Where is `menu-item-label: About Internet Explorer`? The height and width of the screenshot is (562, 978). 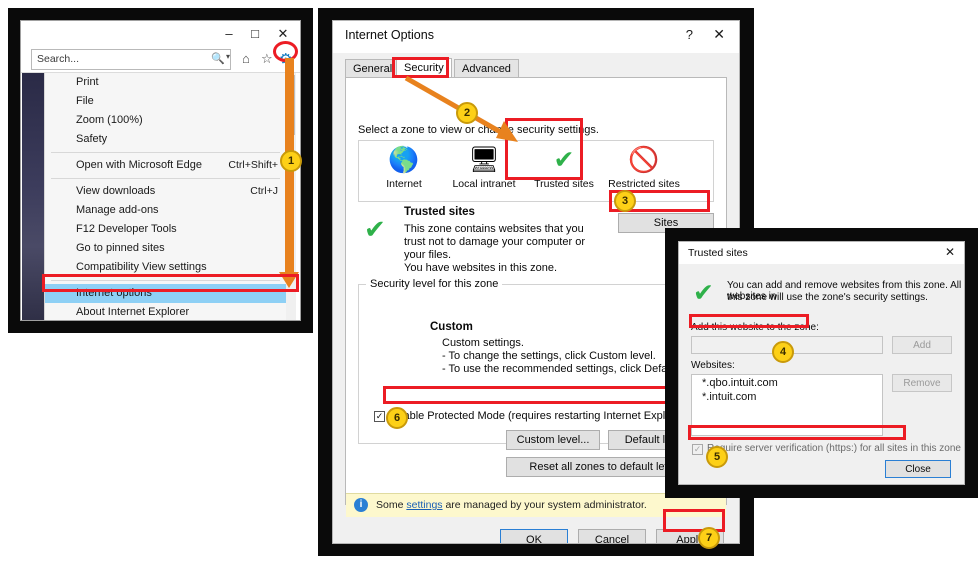
menu-item-label: About Internet Explorer is located at coordinates (133, 312).